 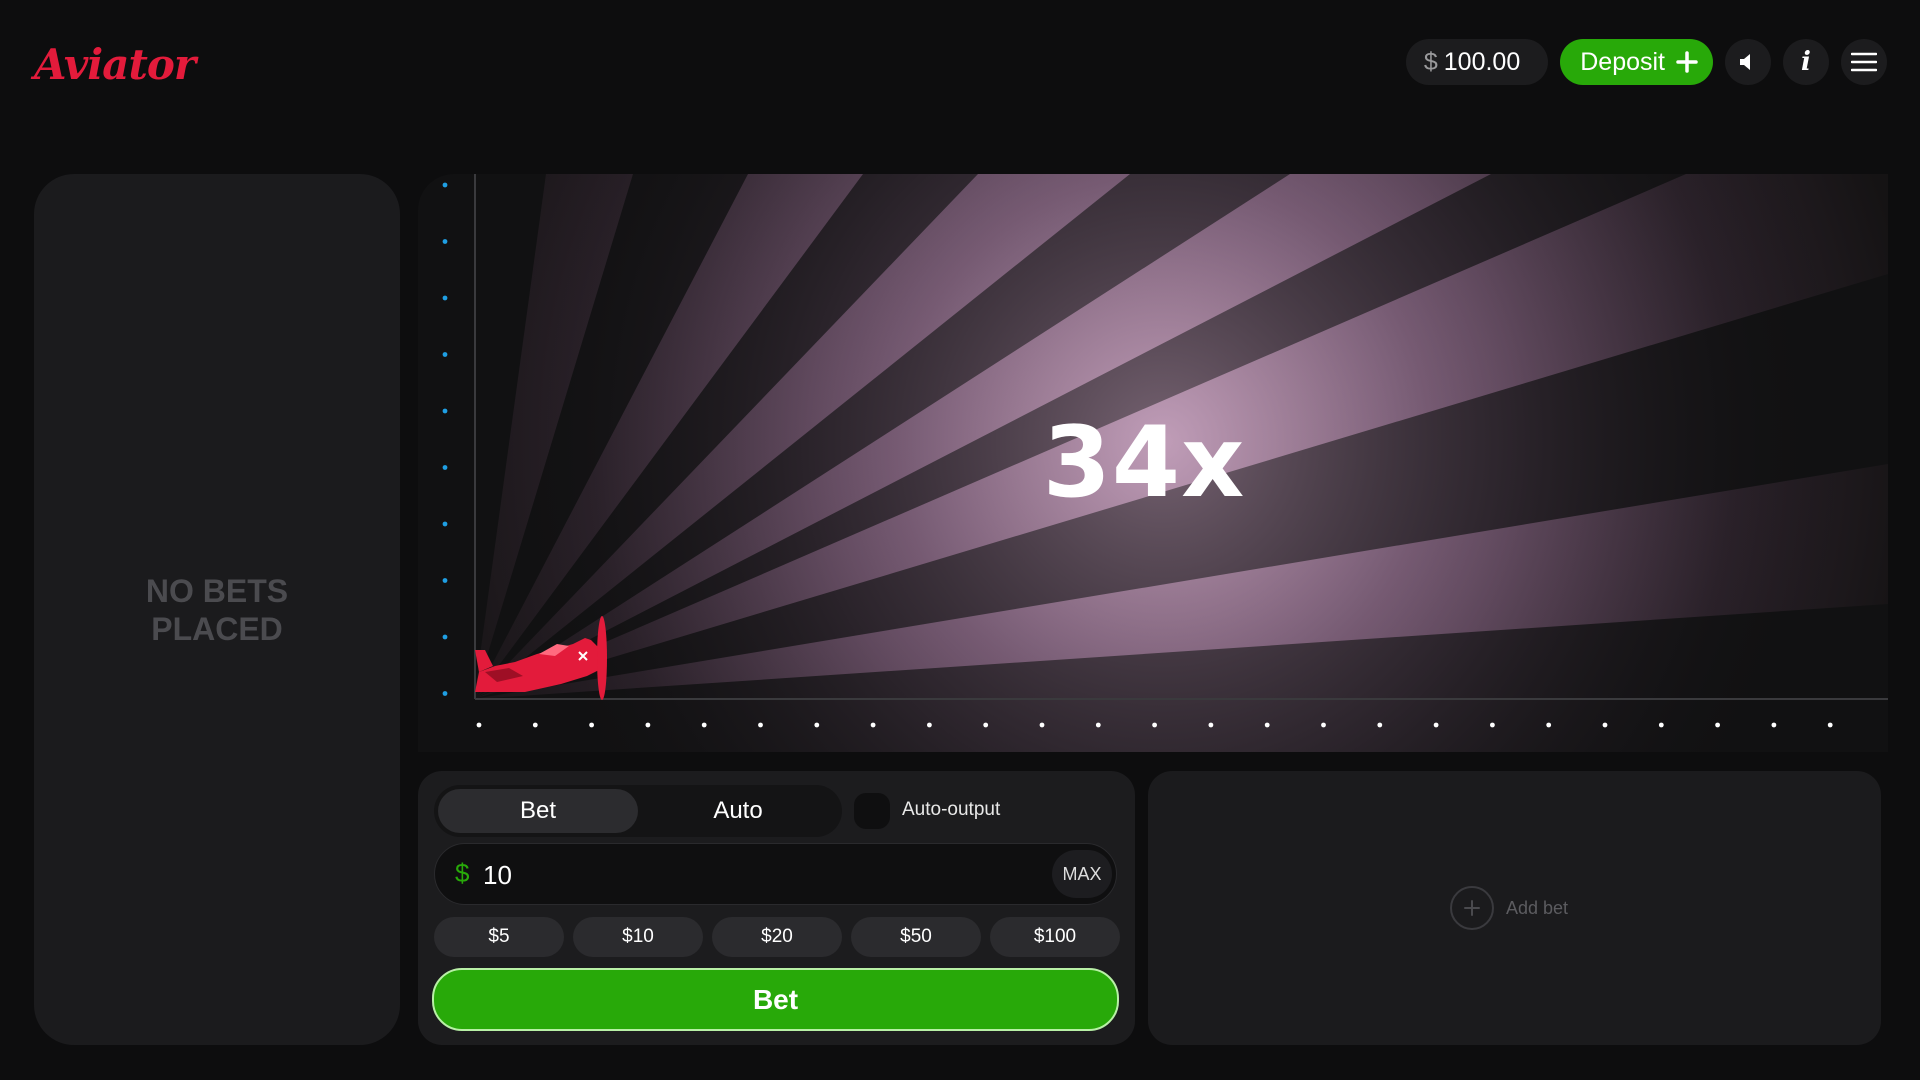 I want to click on tab-bet: Bet, so click(x=538, y=811).